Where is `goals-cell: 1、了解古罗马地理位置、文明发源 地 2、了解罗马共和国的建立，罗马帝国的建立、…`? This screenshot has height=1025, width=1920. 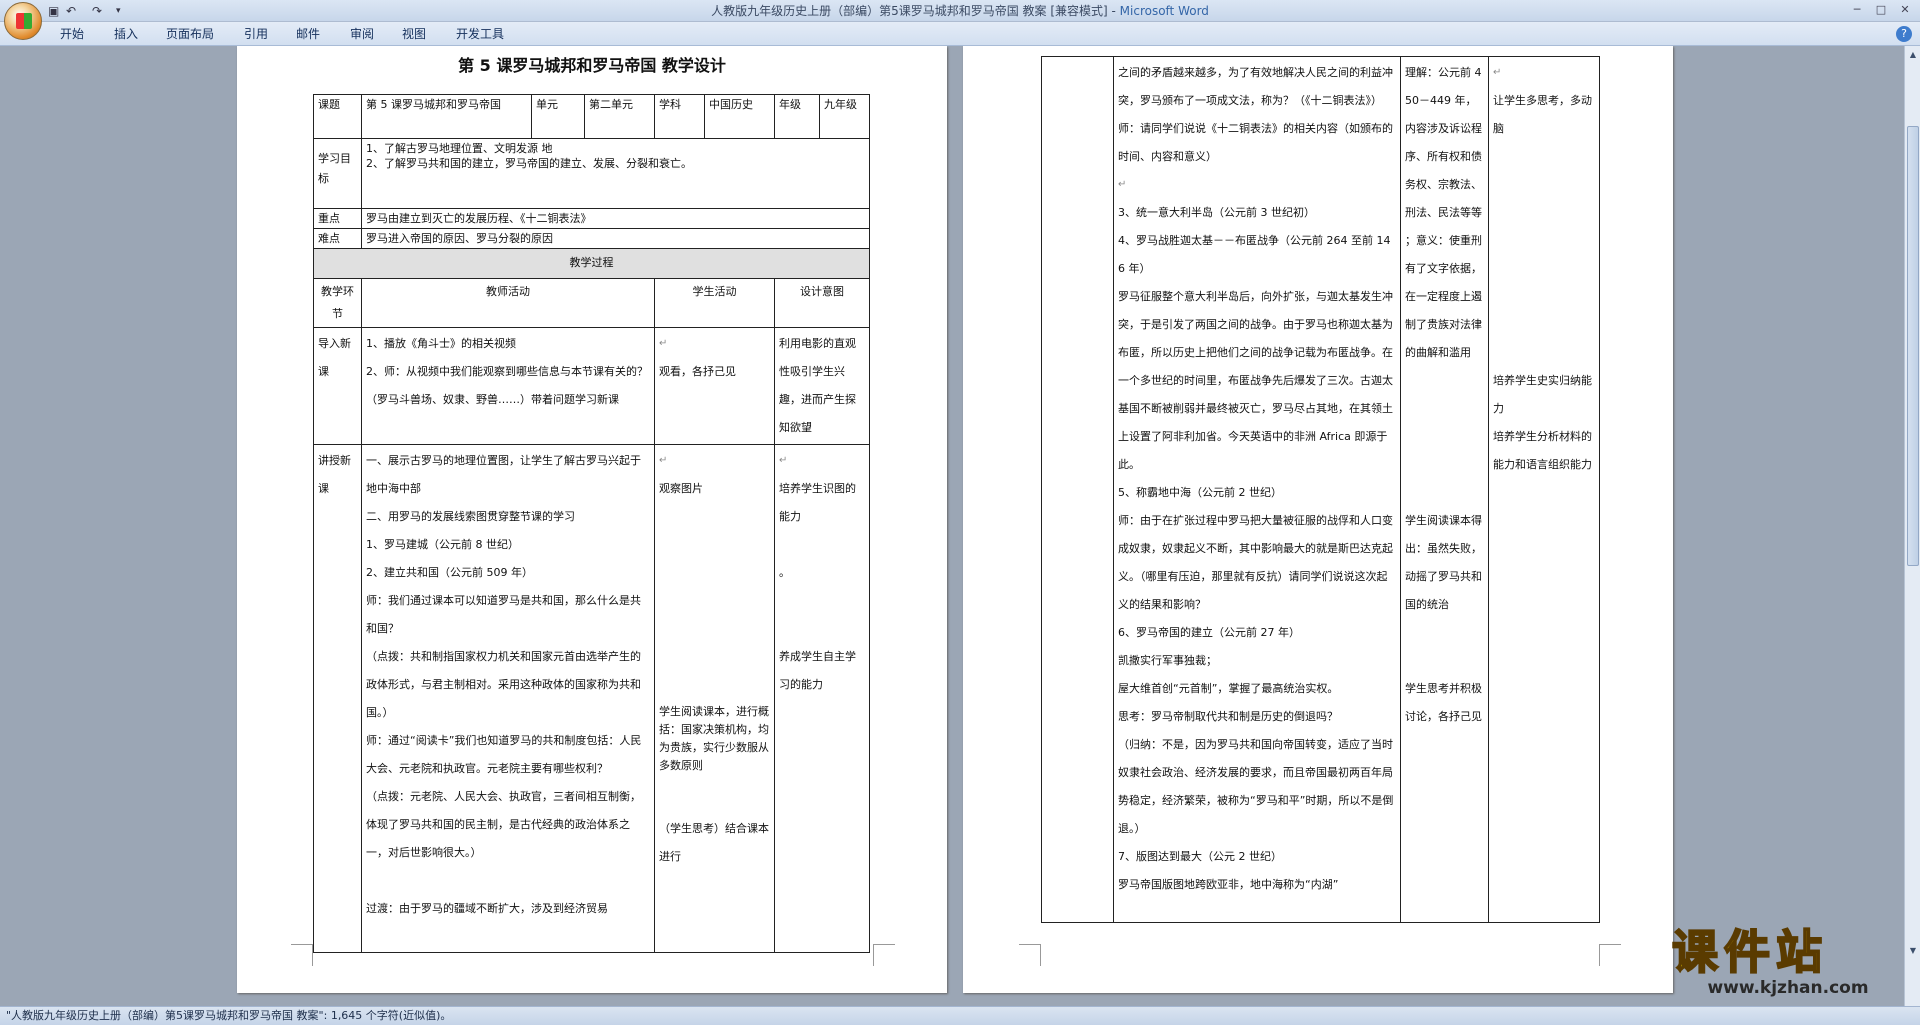
goals-cell: 1、了解古罗马地理位置、文明发源 地 2、了解罗马共和国的建立，罗马帝国的建立、… is located at coordinates (615, 173).